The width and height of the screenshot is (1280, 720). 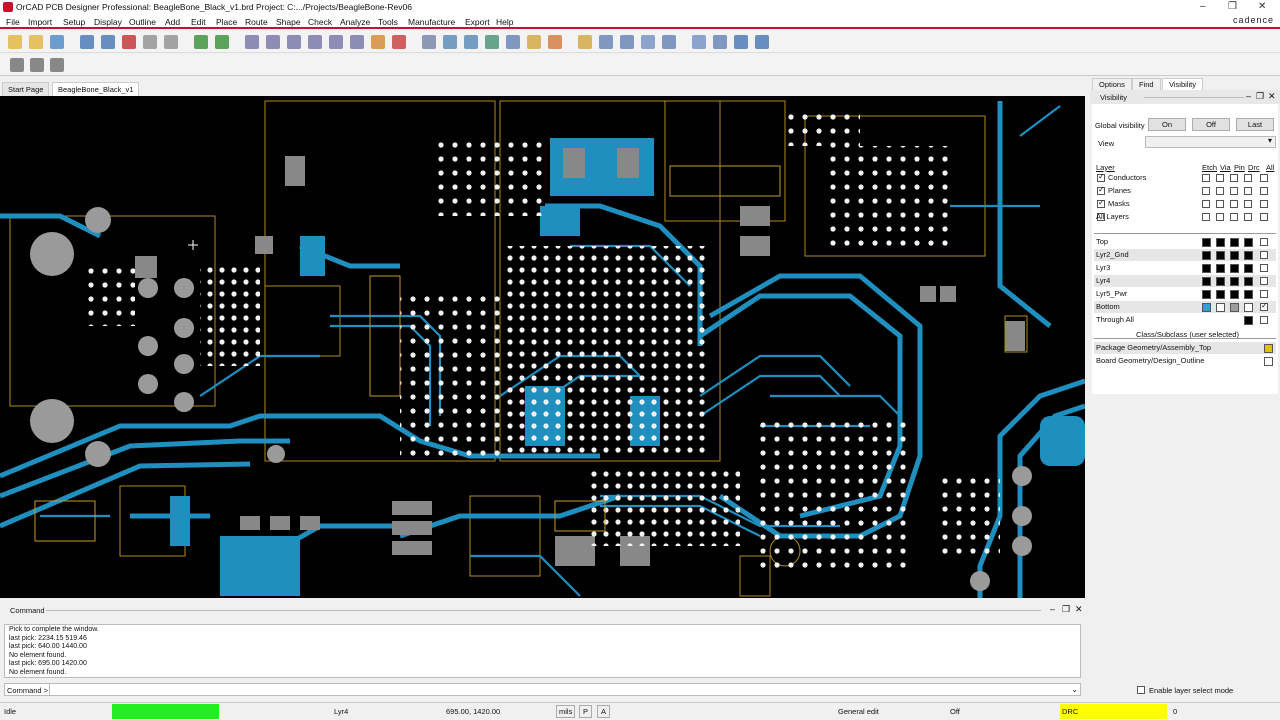 What do you see at coordinates (37, 65) in the screenshot?
I see `etch-icon` at bounding box center [37, 65].